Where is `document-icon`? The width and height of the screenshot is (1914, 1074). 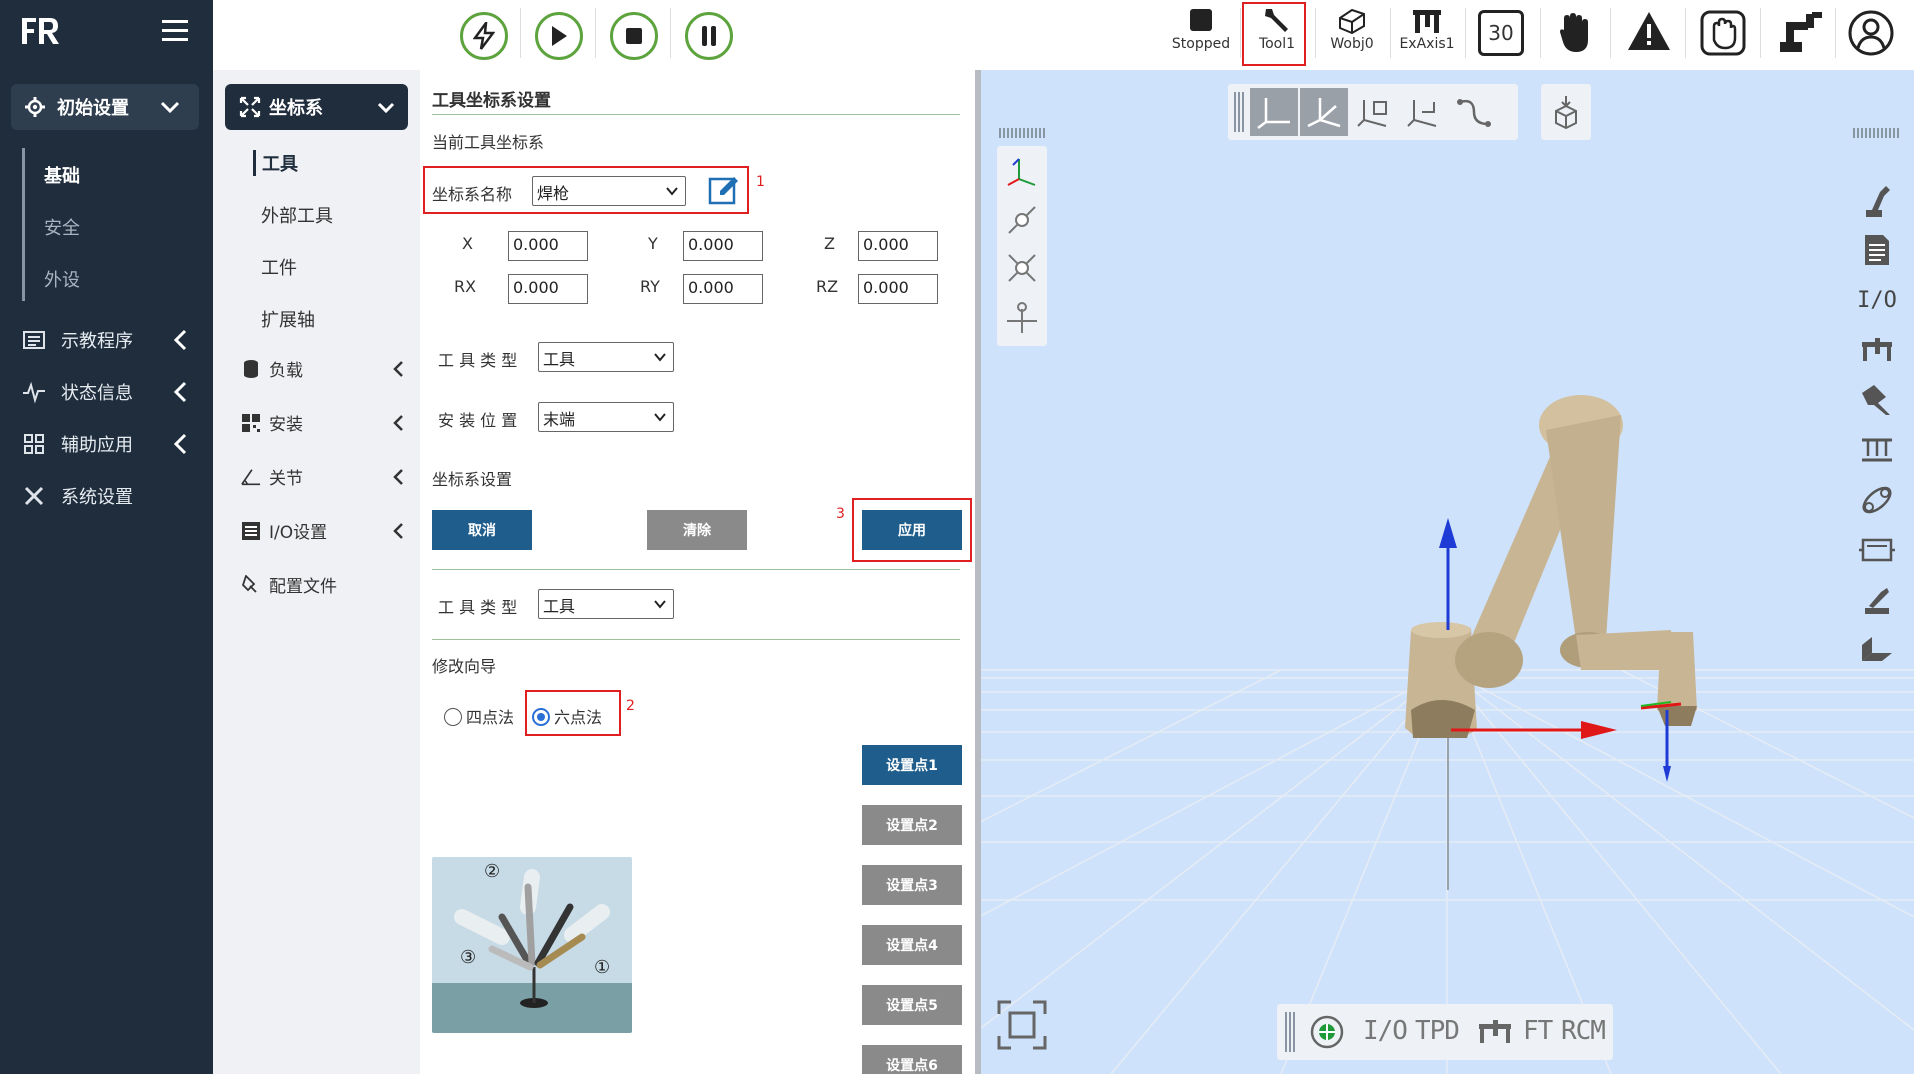
document-icon is located at coordinates (1877, 250).